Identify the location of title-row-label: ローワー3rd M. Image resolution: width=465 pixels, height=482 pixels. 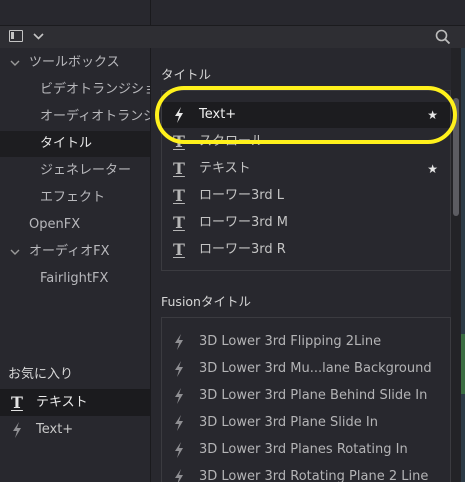
(243, 222).